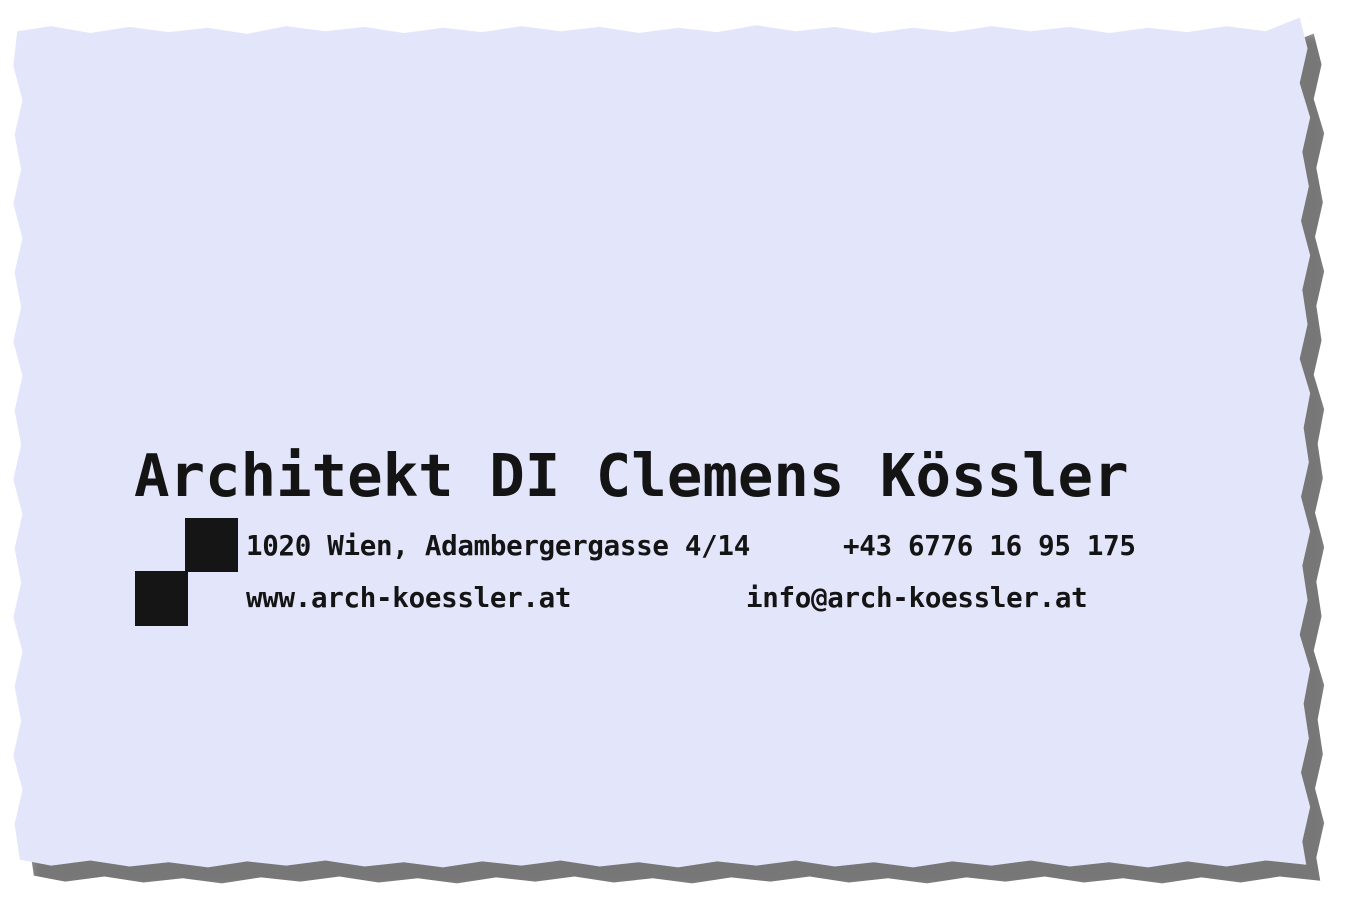 Image resolution: width=1354 pixels, height=916 pixels. I want to click on logo-square-bottom, so click(161, 598).